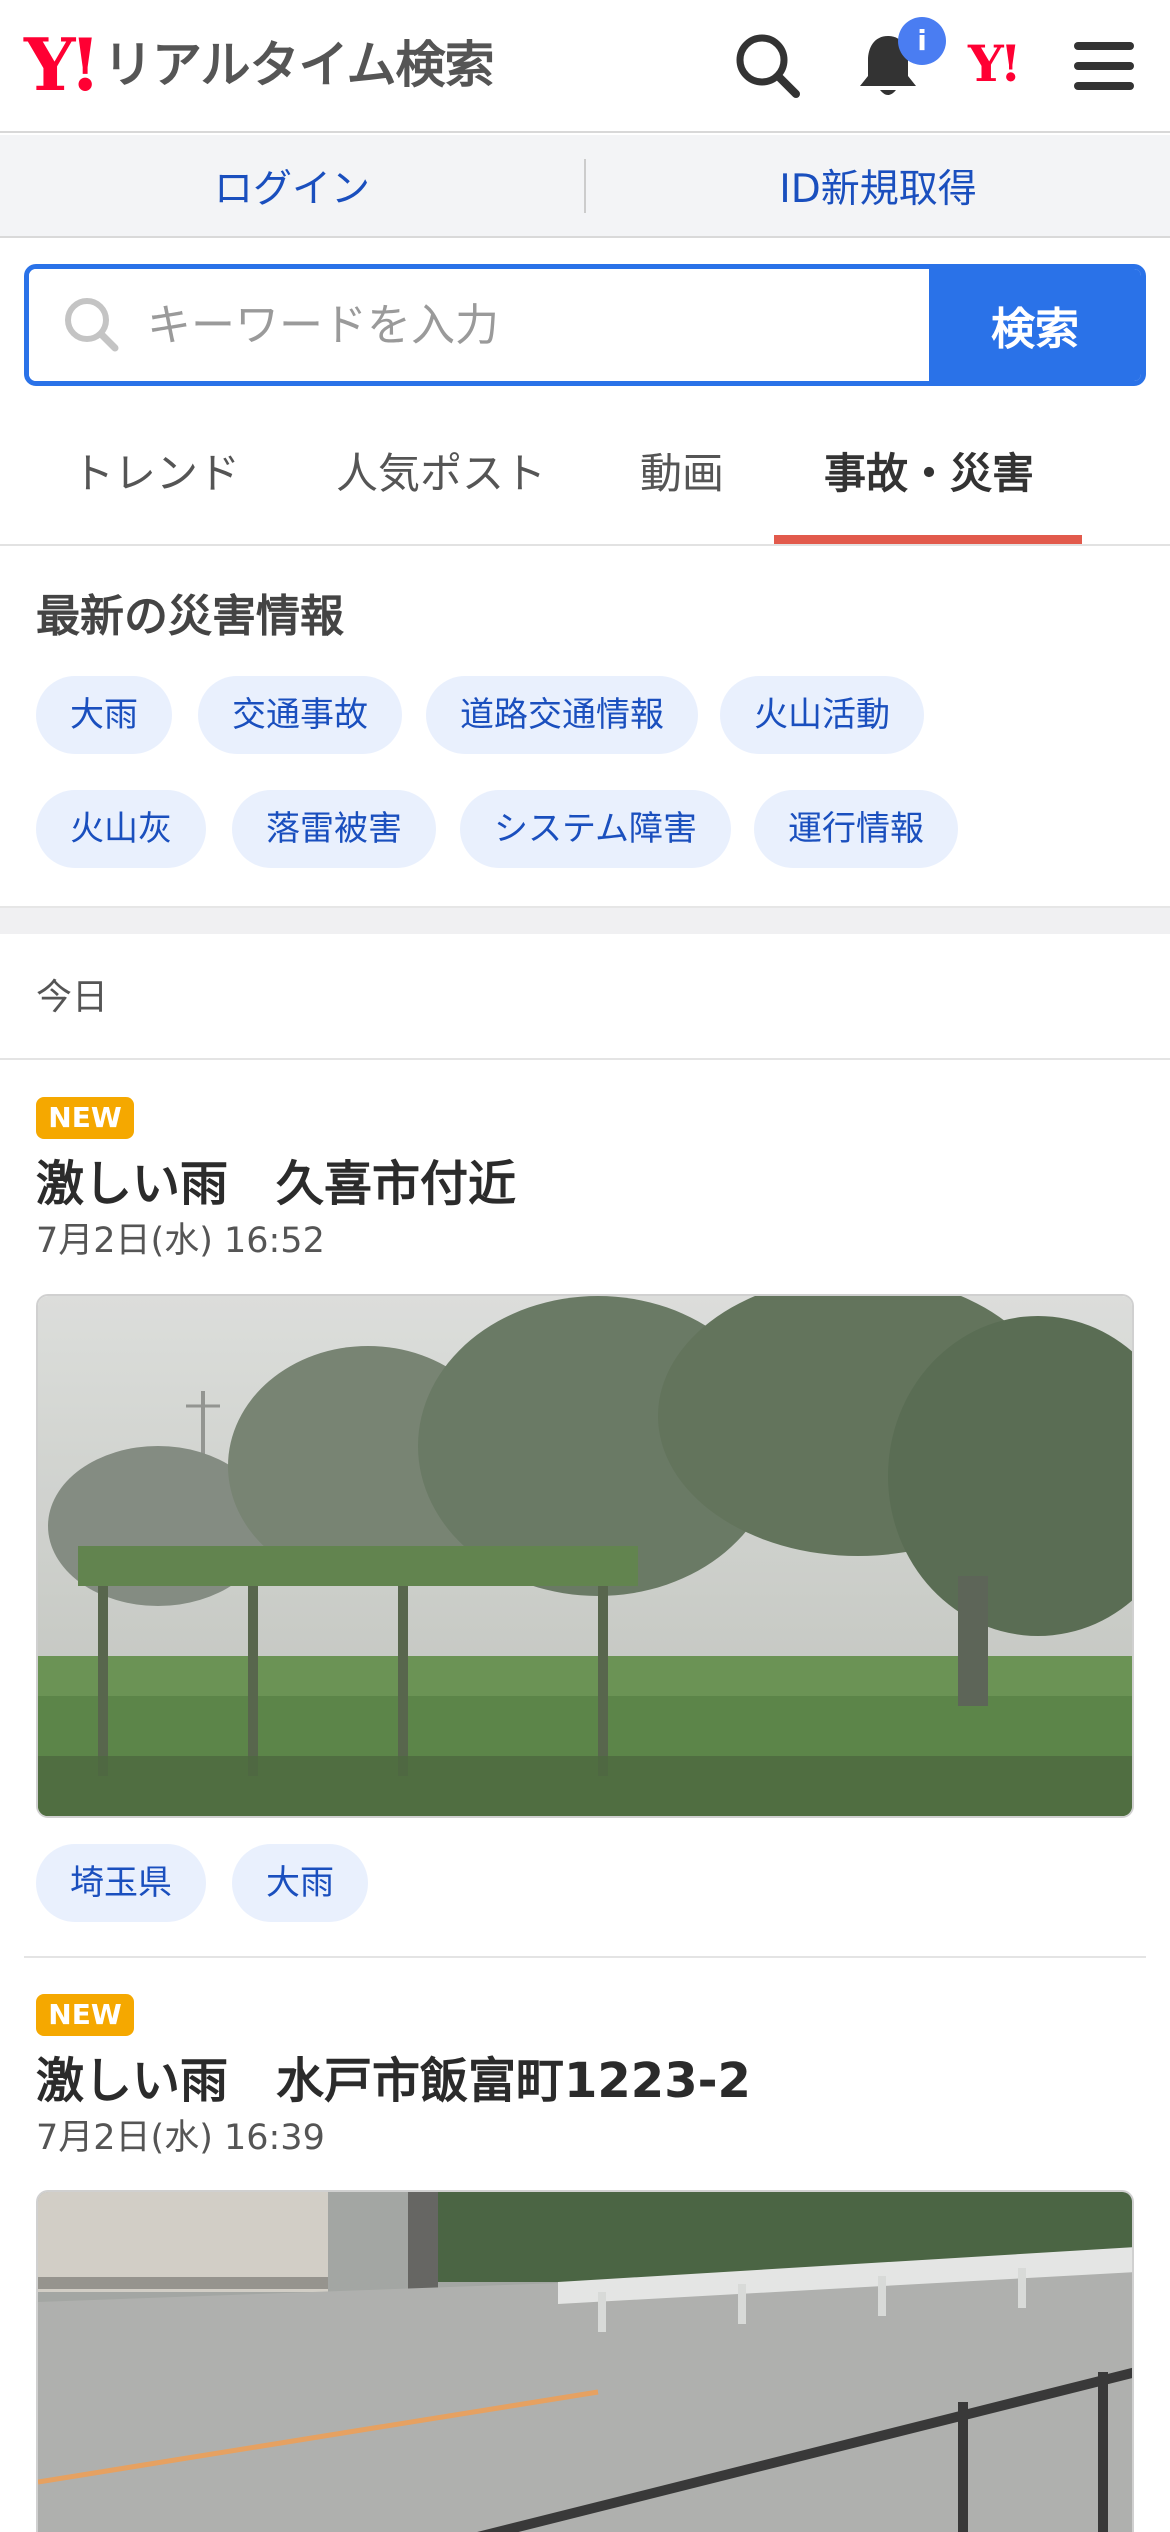 The image size is (1170, 2532). I want to click on section-title: 最新の災害情報, so click(190, 616).